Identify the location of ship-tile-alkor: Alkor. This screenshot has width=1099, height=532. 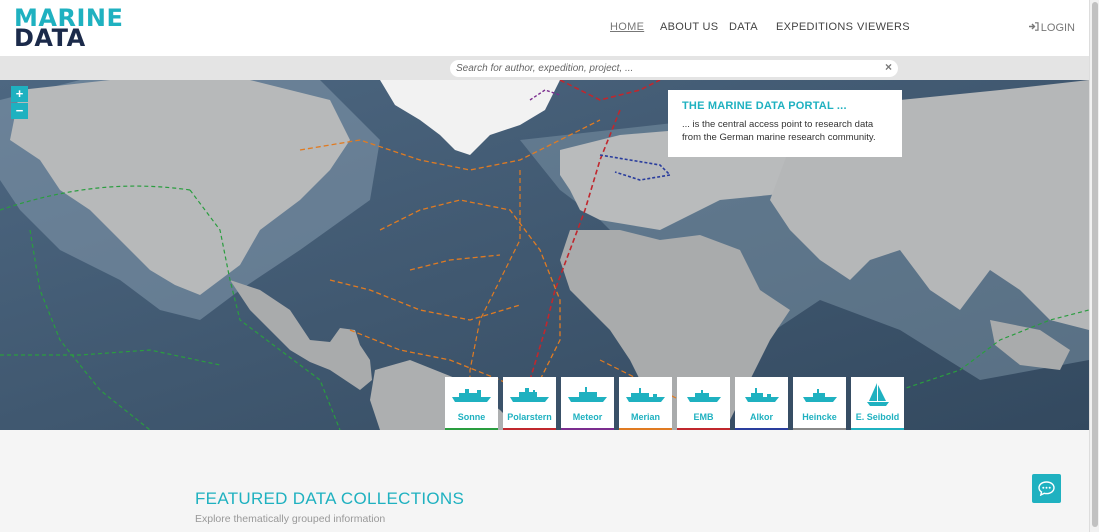
(761, 403).